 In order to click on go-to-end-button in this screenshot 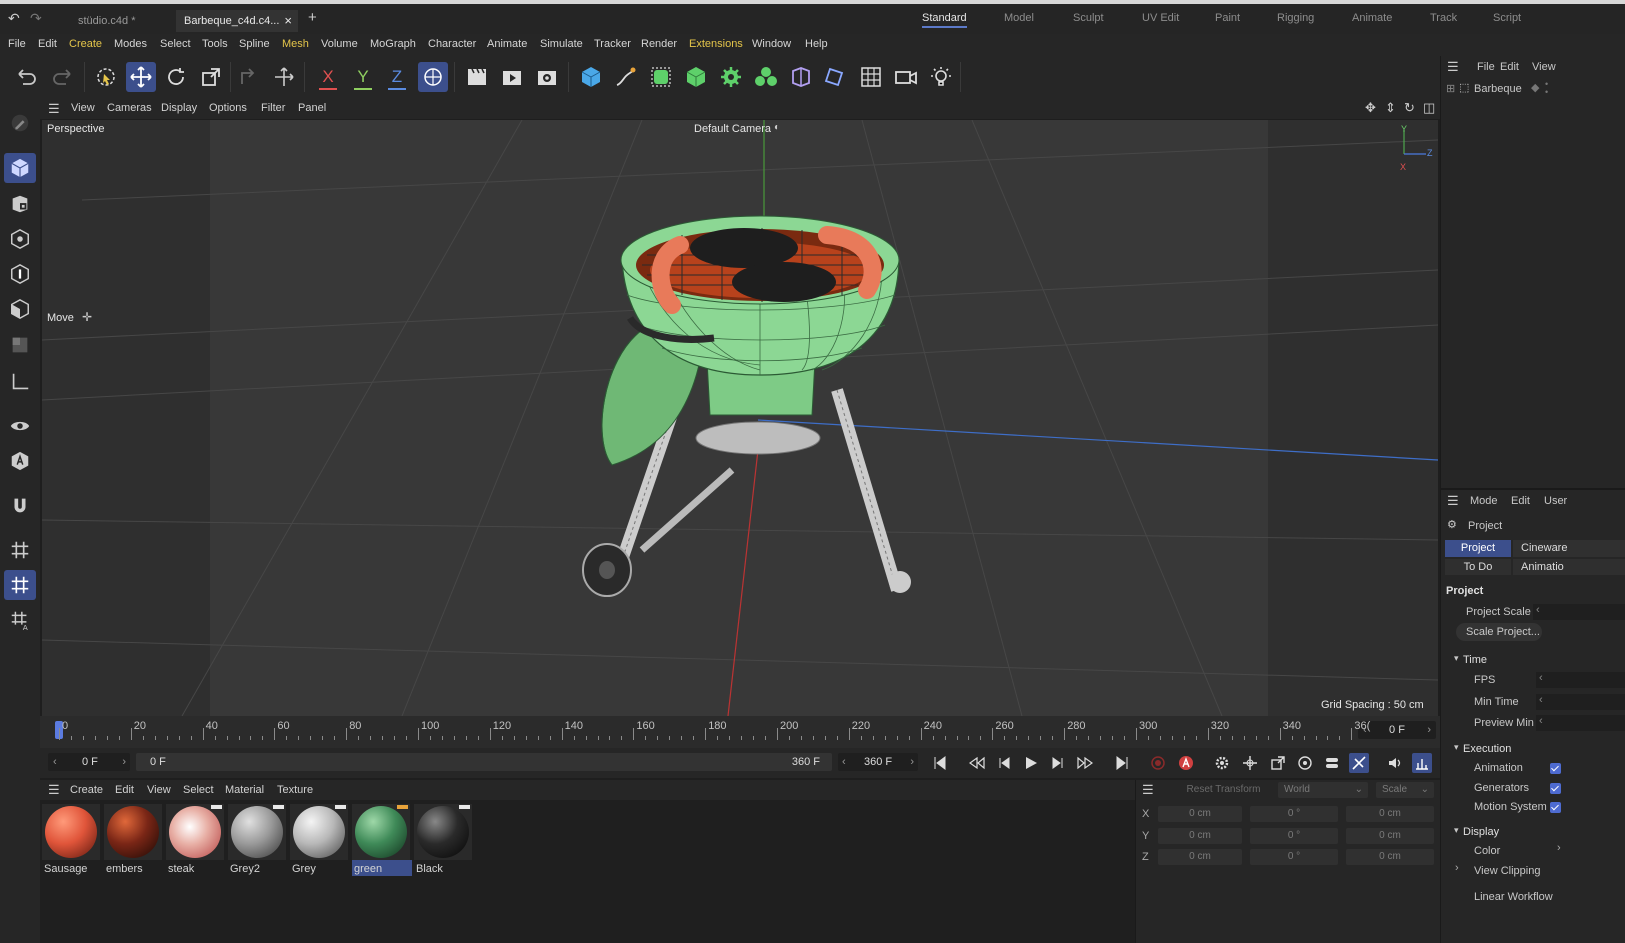, I will do `click(1122, 763)`.